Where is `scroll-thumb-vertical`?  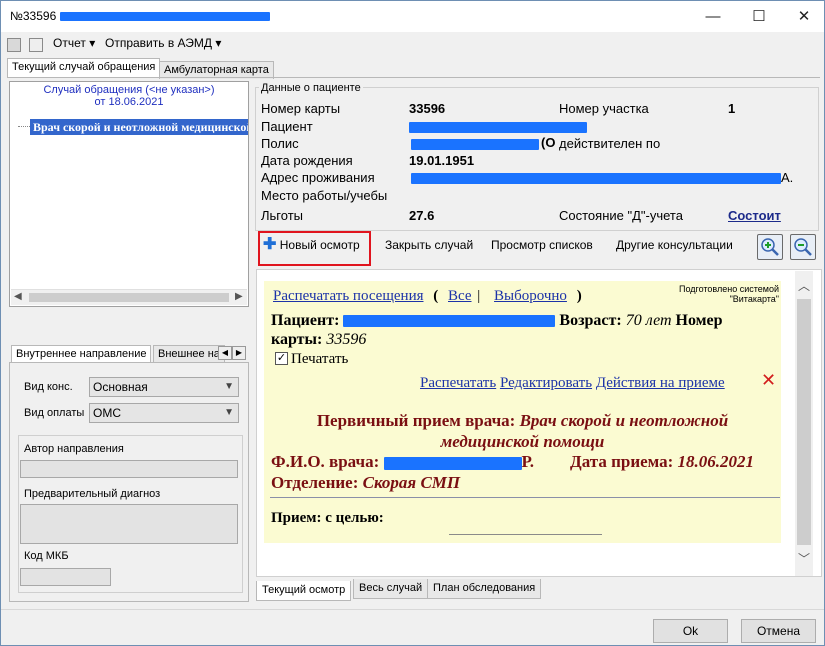 scroll-thumb-vertical is located at coordinates (804, 422).